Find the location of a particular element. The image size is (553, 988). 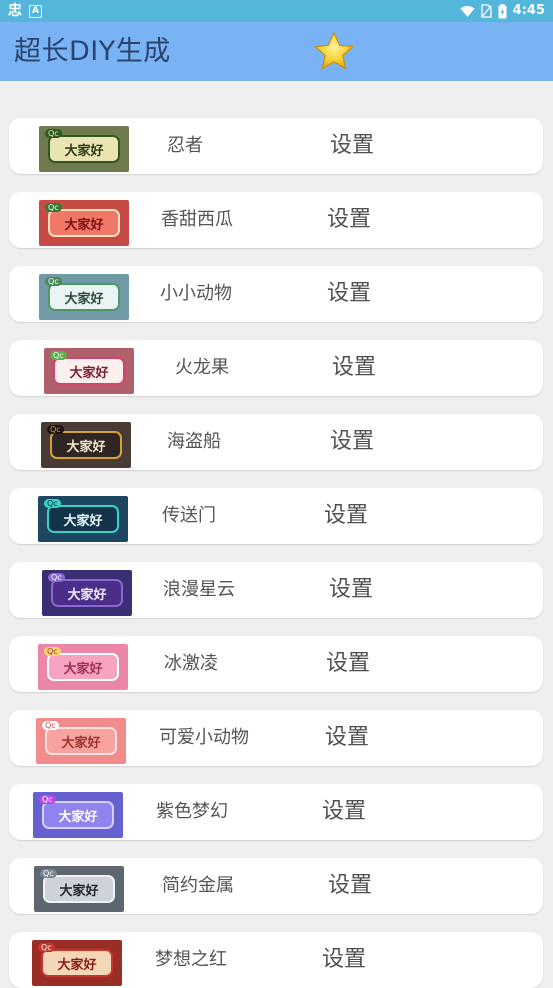

list-item: 大家好 Qc 梦想之红 设置 is located at coordinates (276, 960).